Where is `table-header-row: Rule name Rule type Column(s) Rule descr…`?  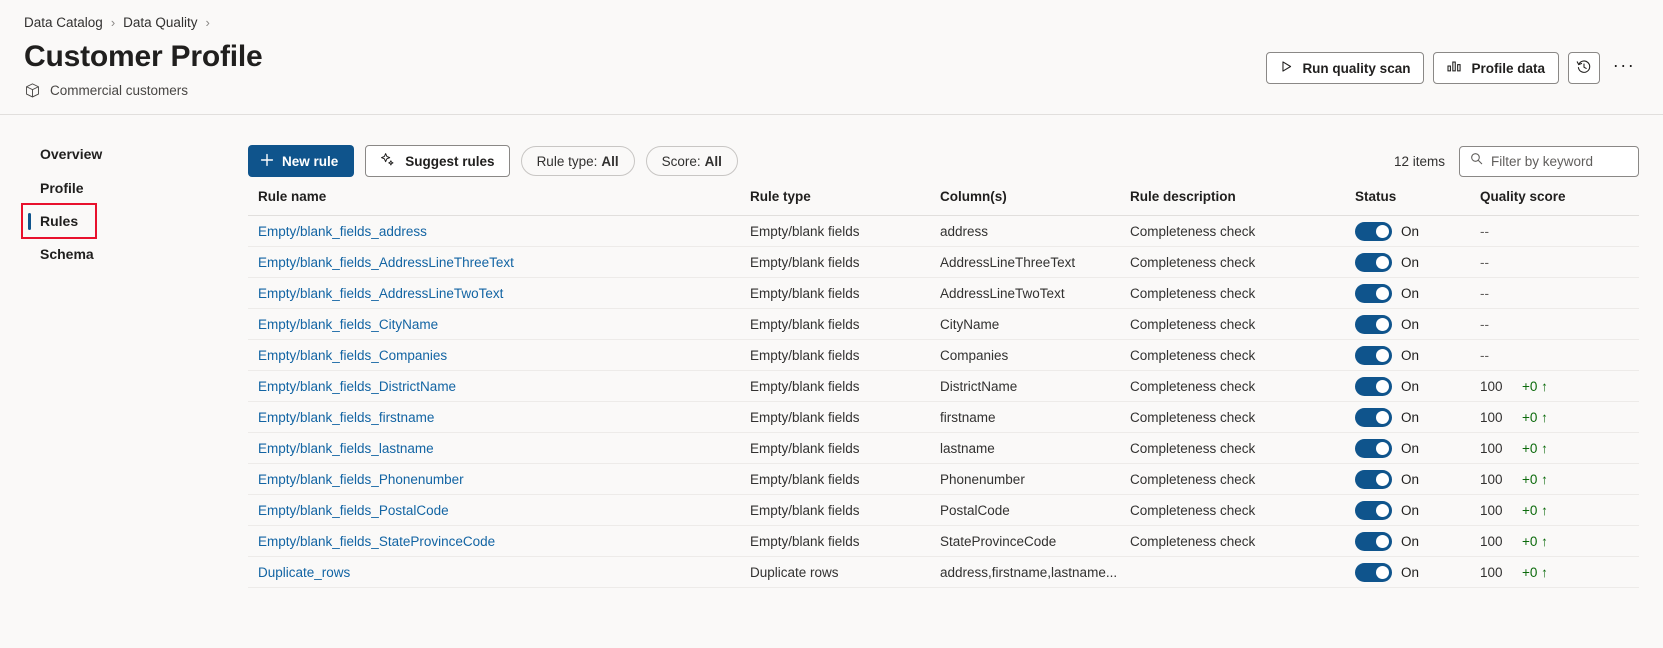
table-header-row: Rule name Rule type Column(s) Rule descr… is located at coordinates (943, 202).